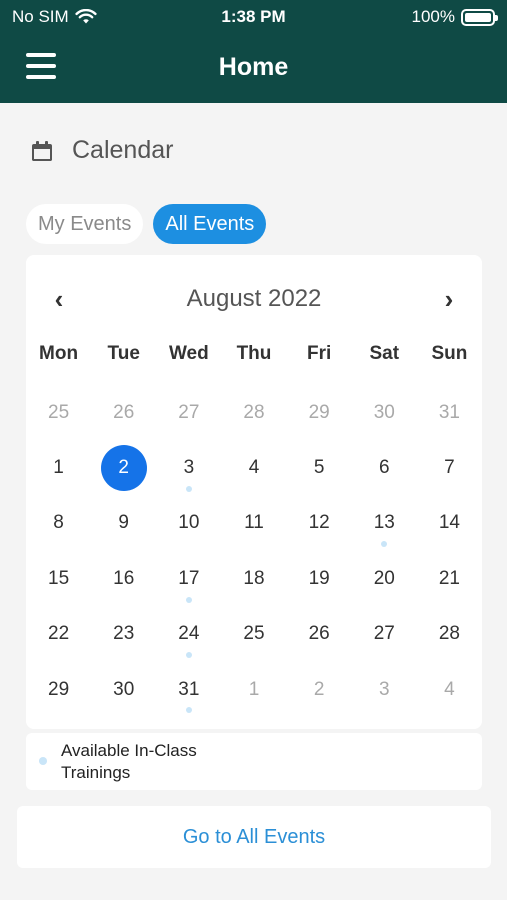 Image resolution: width=507 pixels, height=900 pixels. I want to click on calendar-day: 17, so click(188, 578).